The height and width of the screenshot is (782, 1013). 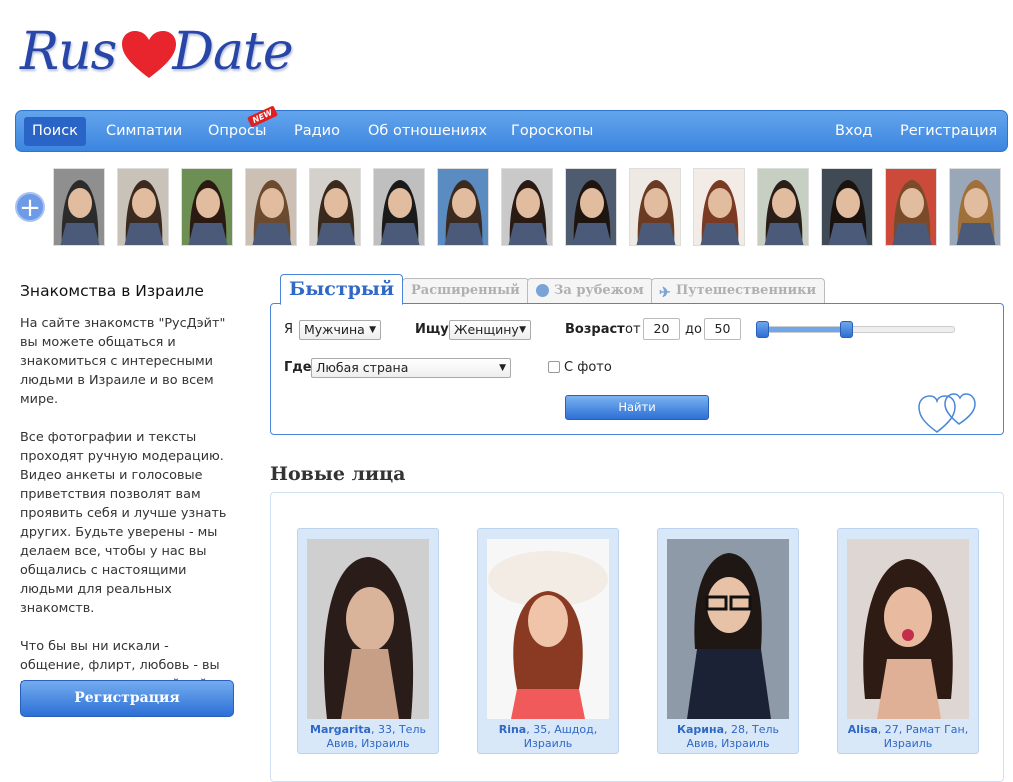 I want to click on hearts-decoration-icon, so click(x=947, y=413).